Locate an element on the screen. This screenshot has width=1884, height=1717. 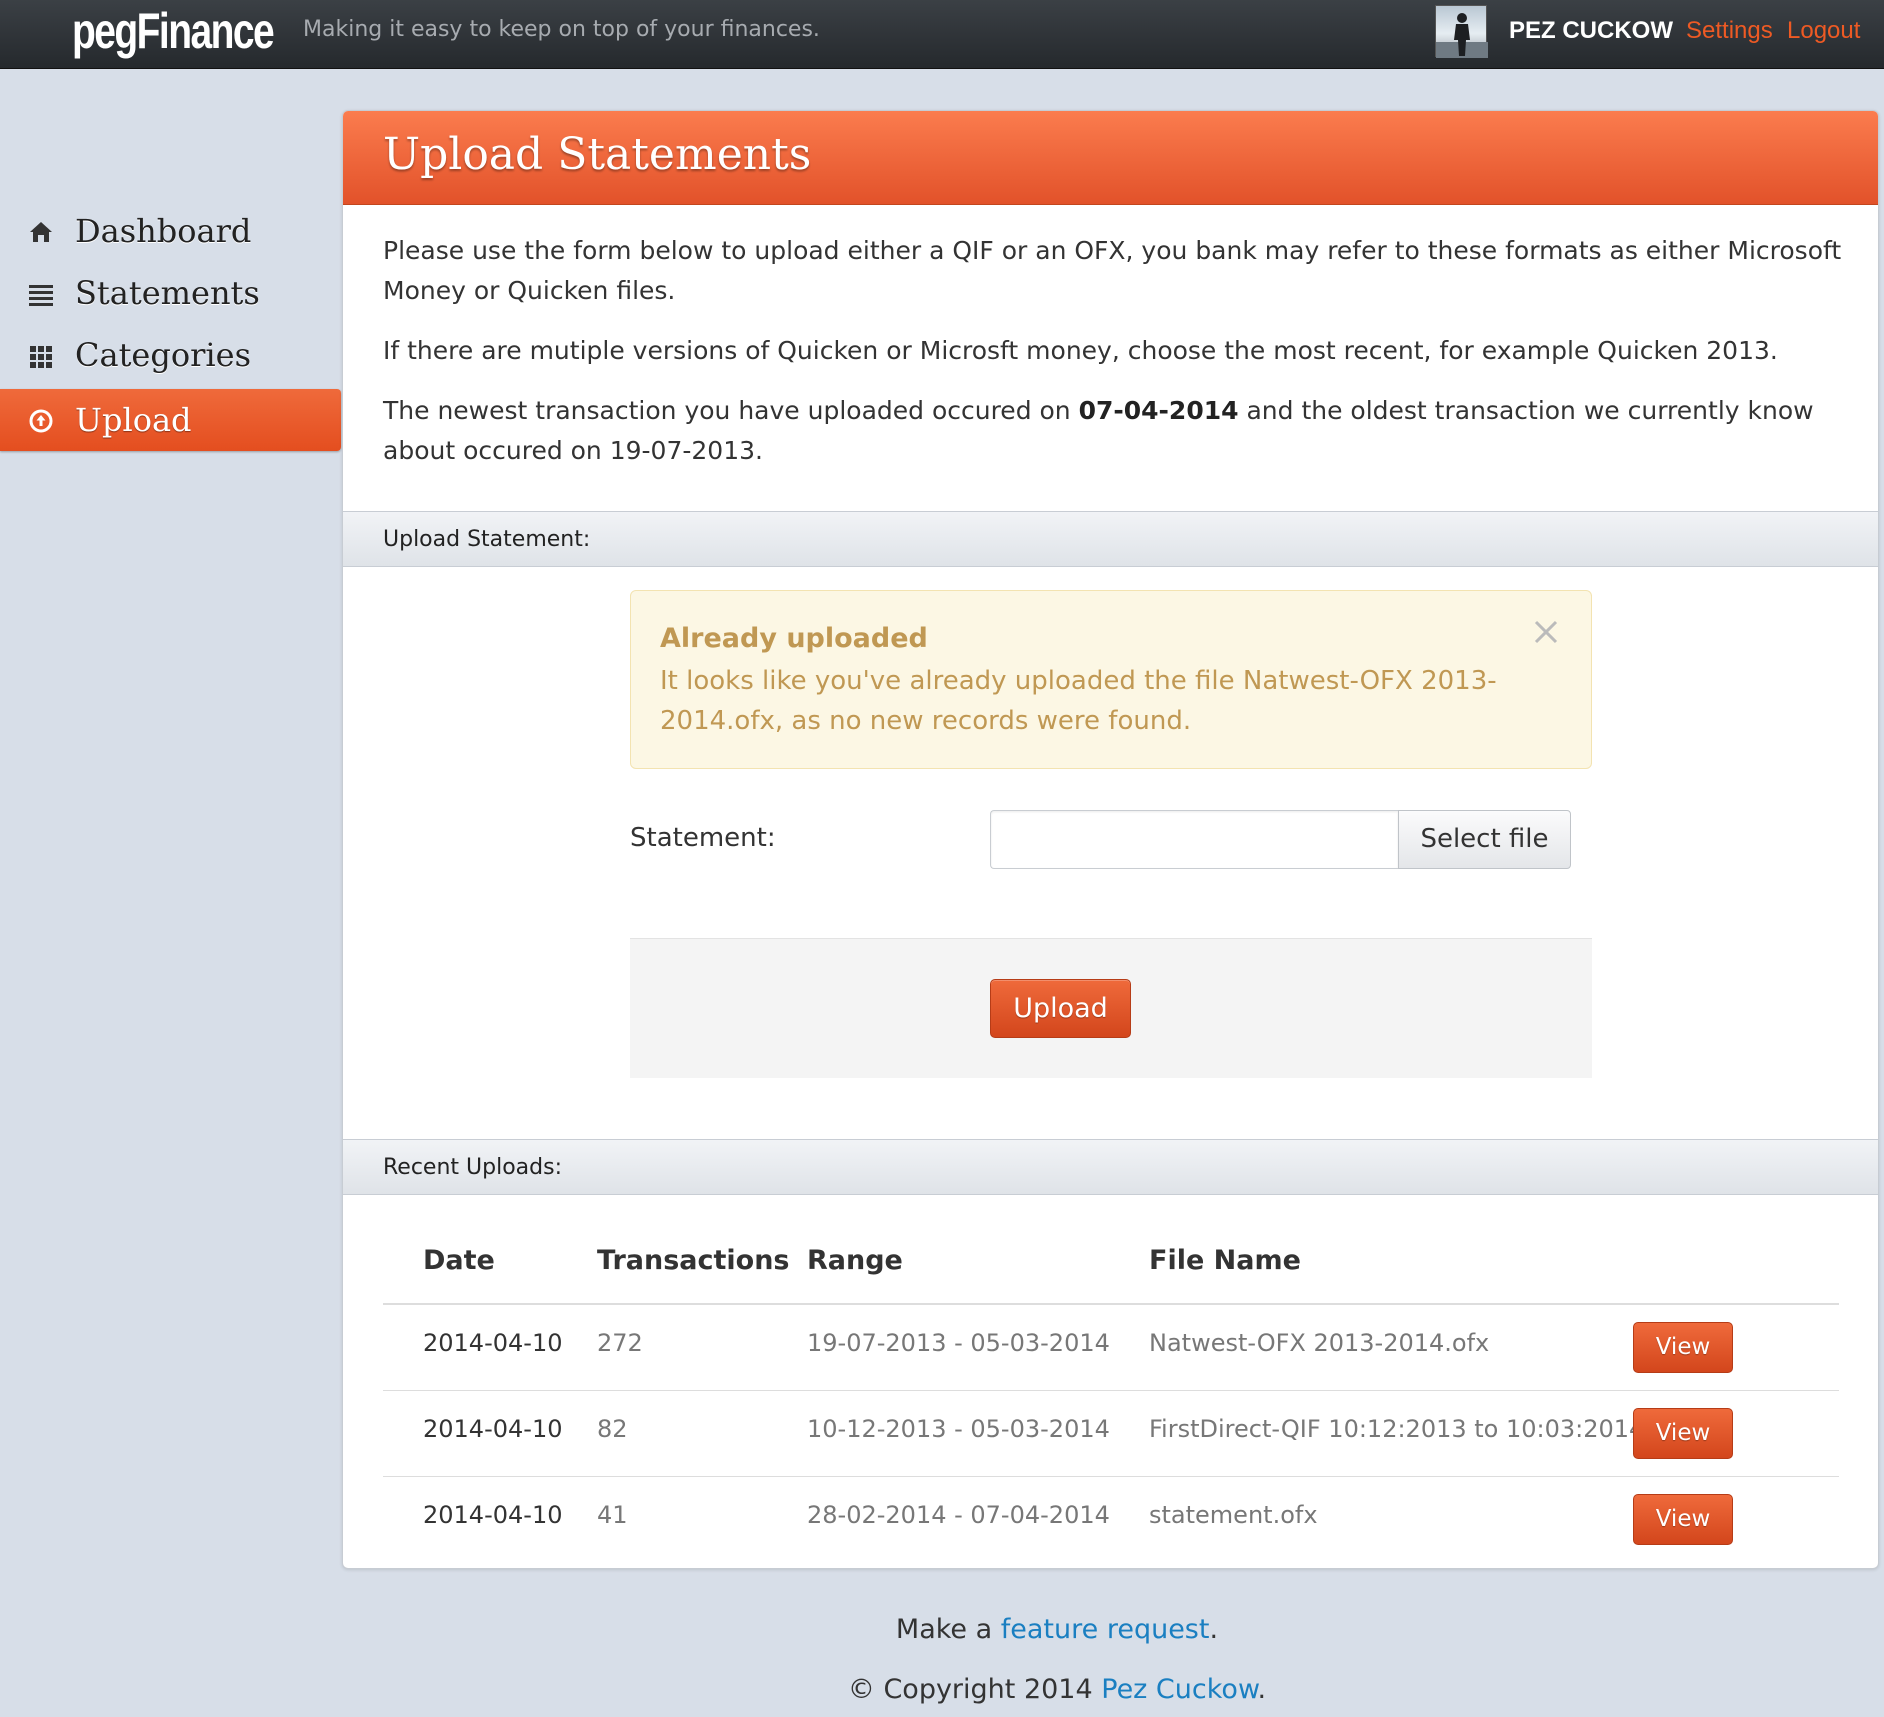
sidebar-item-upload: Upload is located at coordinates (170, 420).